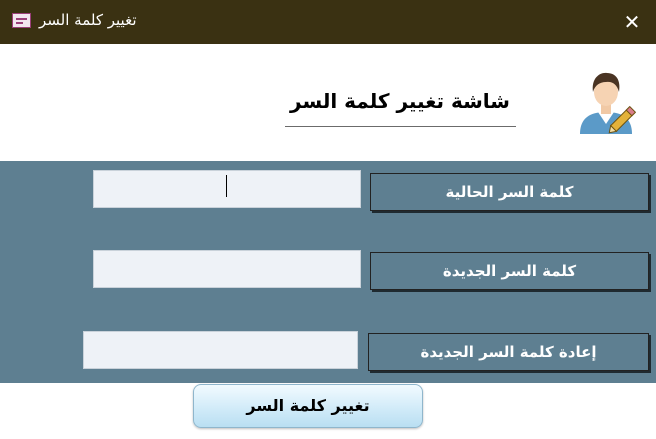 This screenshot has height=439, width=656. Describe the element at coordinates (220, 350) in the screenshot. I see `confirm-password-input` at that location.